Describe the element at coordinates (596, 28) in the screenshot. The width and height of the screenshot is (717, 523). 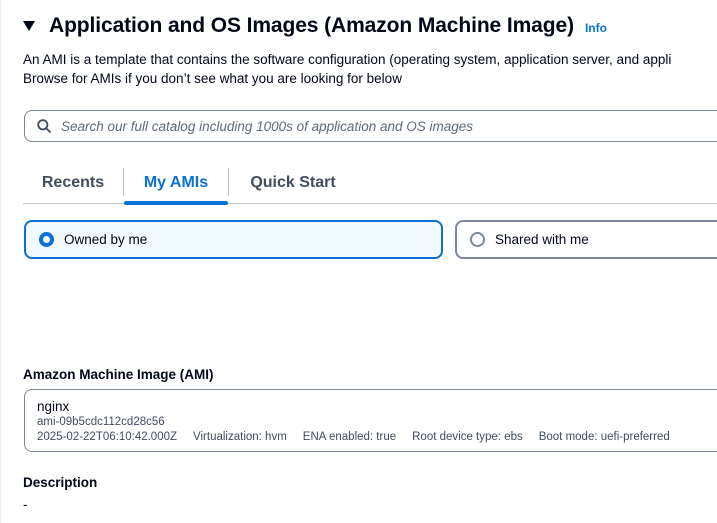
I see `info-link: Info` at that location.